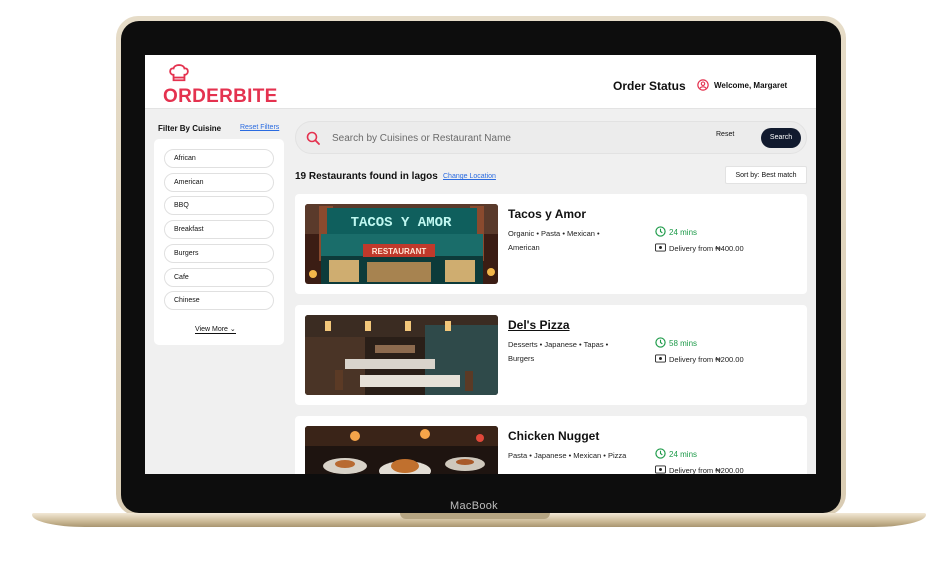 Image resolution: width=948 pixels, height=568 pixels. What do you see at coordinates (219, 205) in the screenshot?
I see `cuisine-chip-bbq: BBQ` at bounding box center [219, 205].